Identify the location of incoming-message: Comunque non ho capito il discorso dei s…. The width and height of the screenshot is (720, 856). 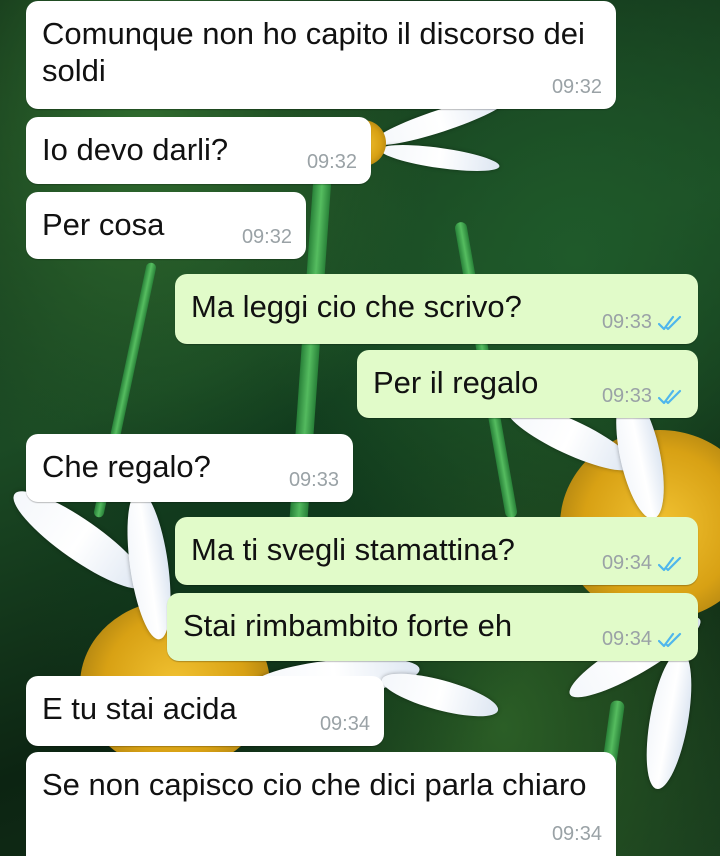
(321, 55).